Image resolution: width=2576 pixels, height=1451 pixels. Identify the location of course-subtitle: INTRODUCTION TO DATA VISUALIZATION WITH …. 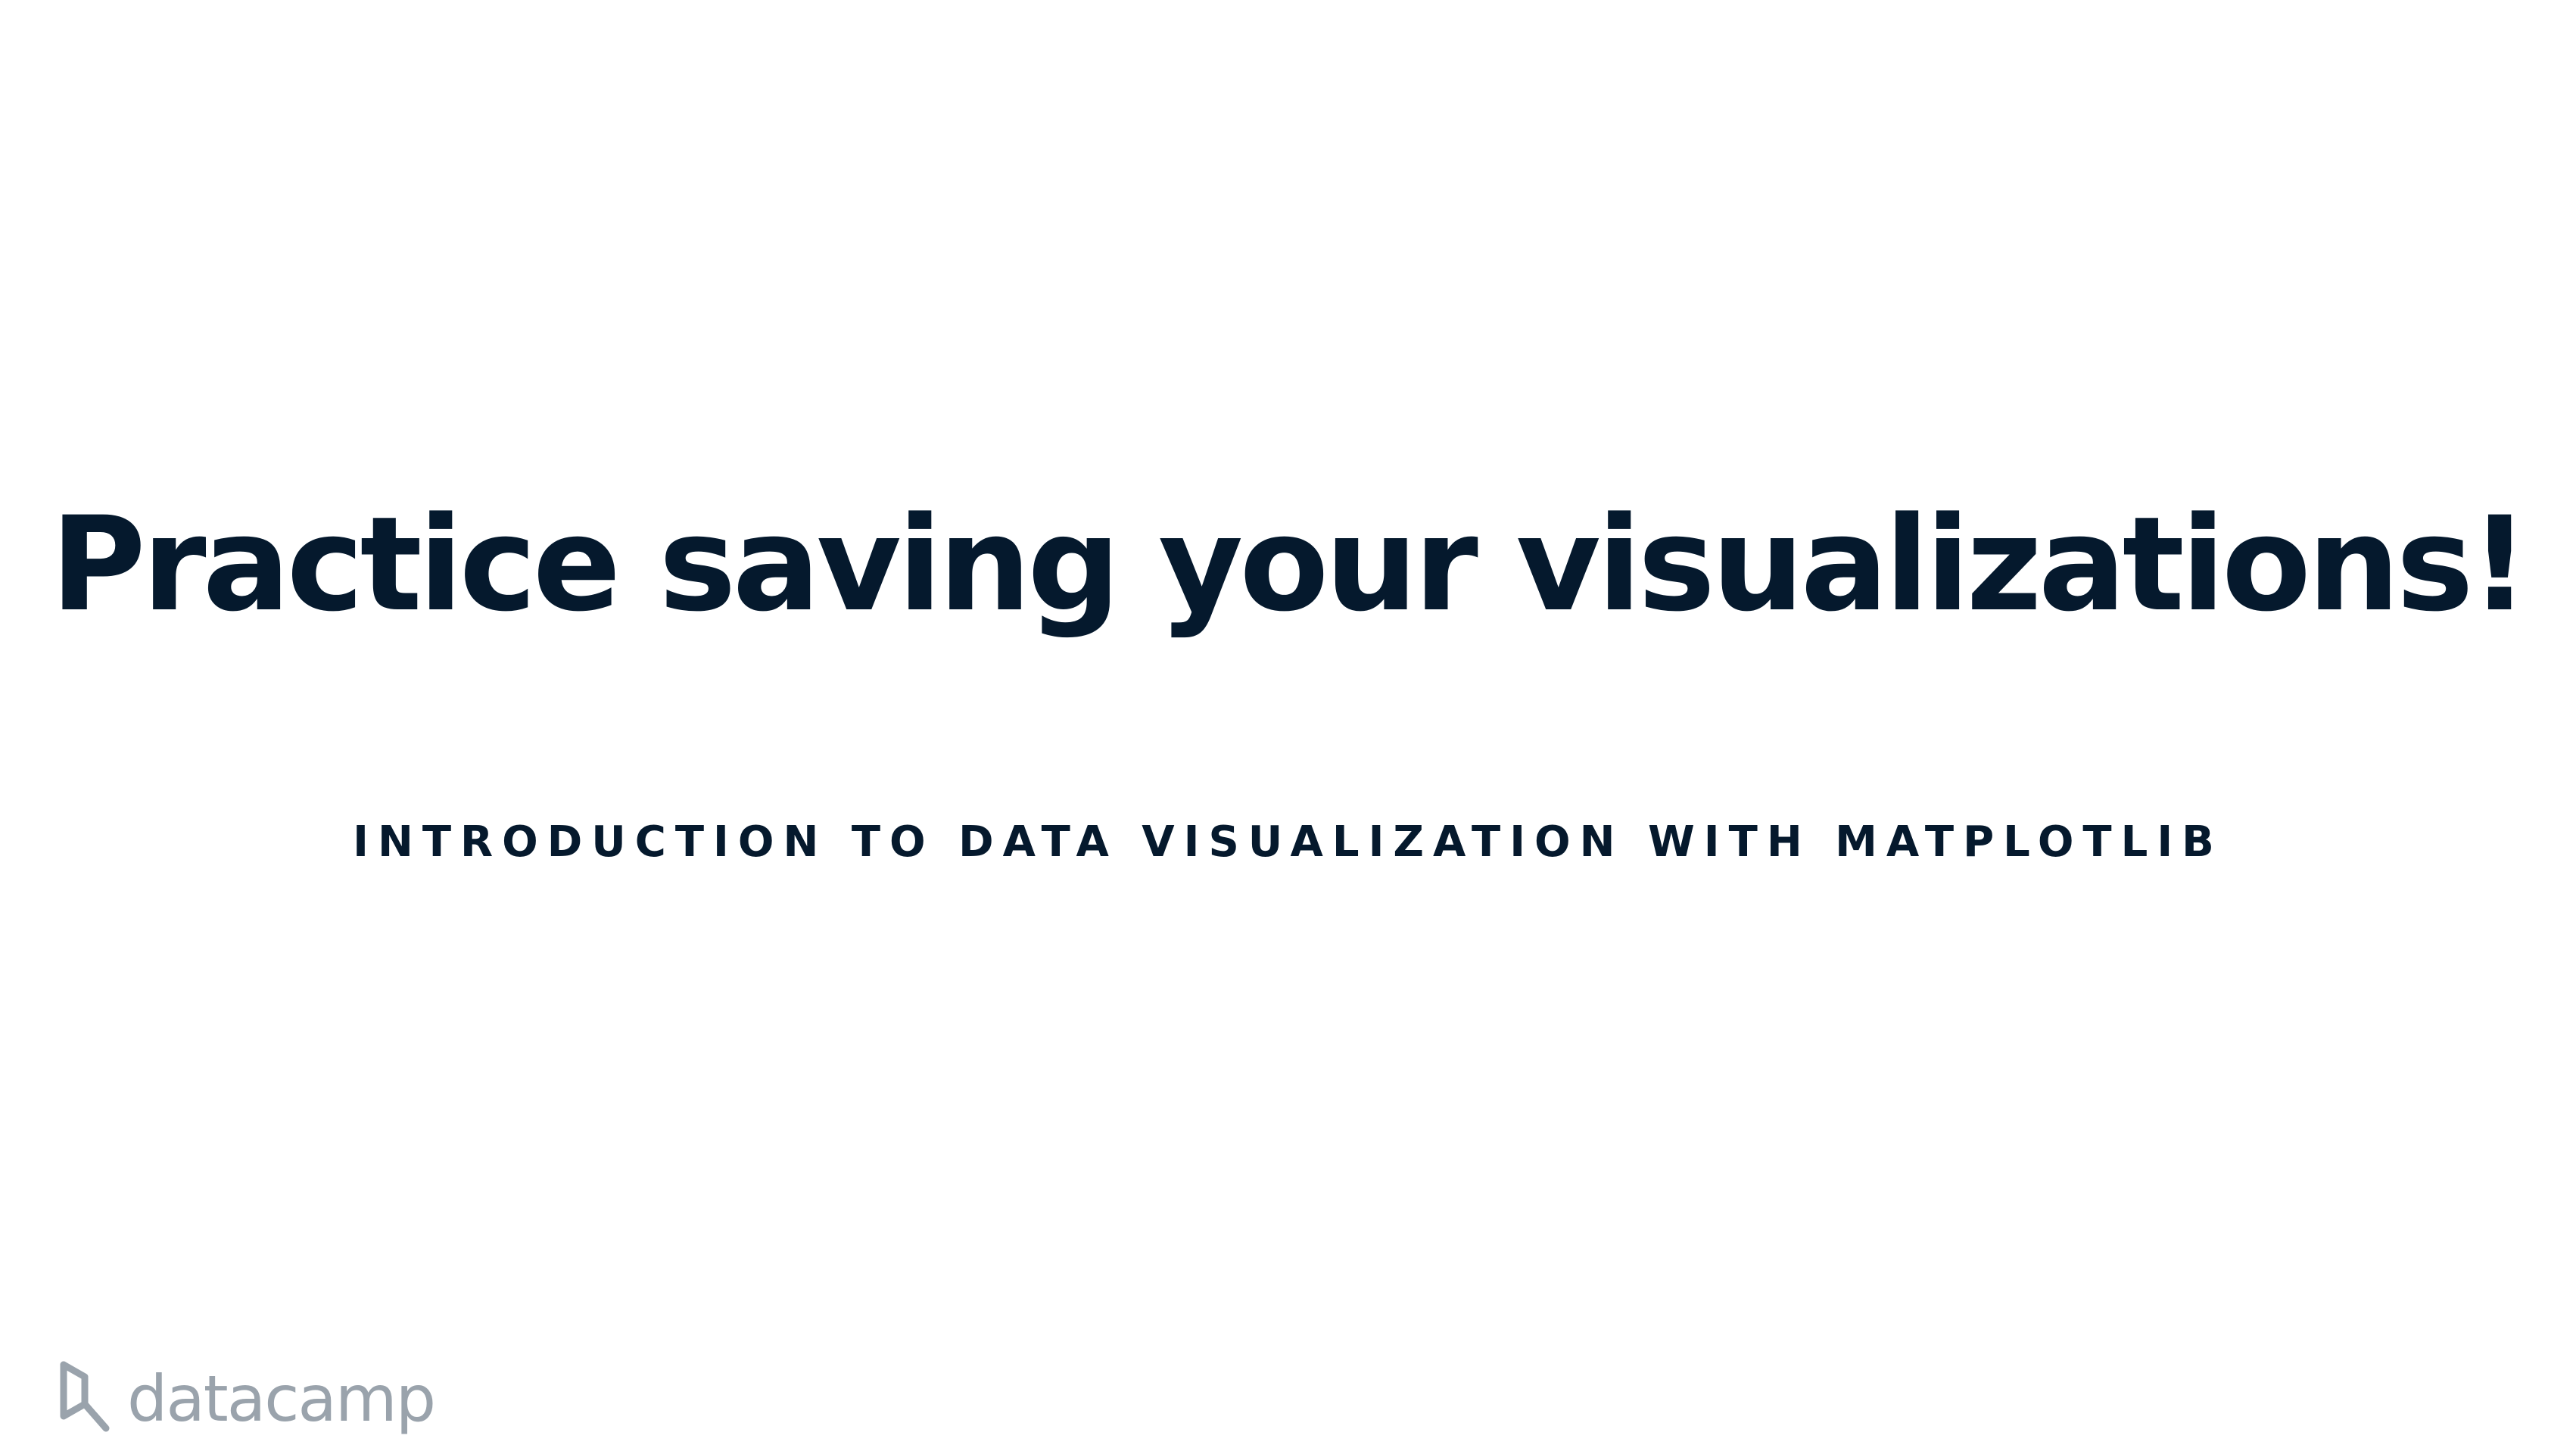
(1288, 842).